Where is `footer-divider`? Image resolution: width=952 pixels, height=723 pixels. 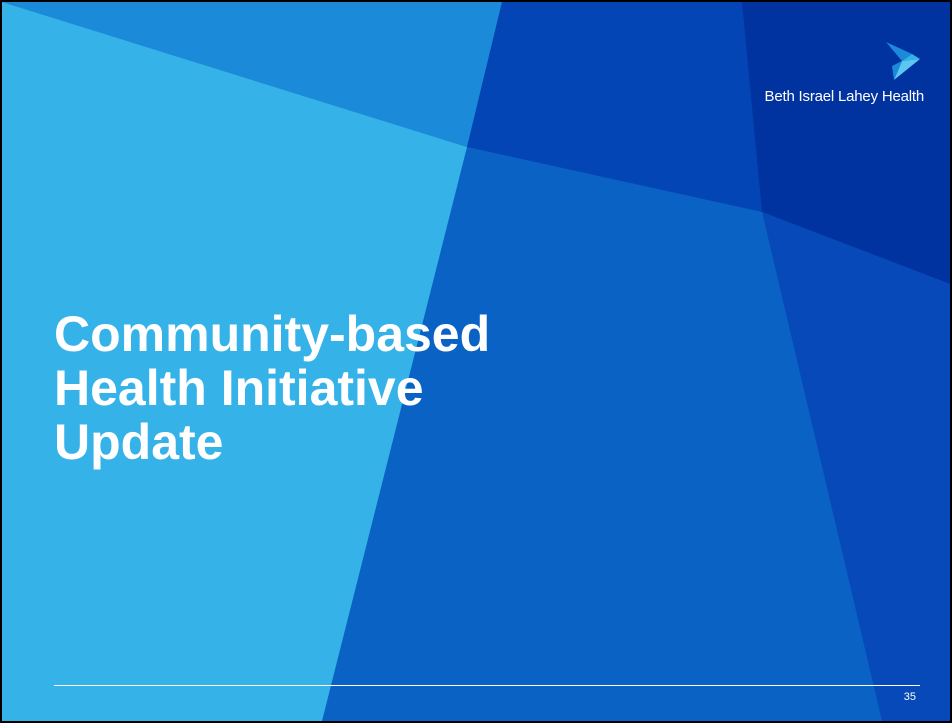
footer-divider is located at coordinates (487, 685).